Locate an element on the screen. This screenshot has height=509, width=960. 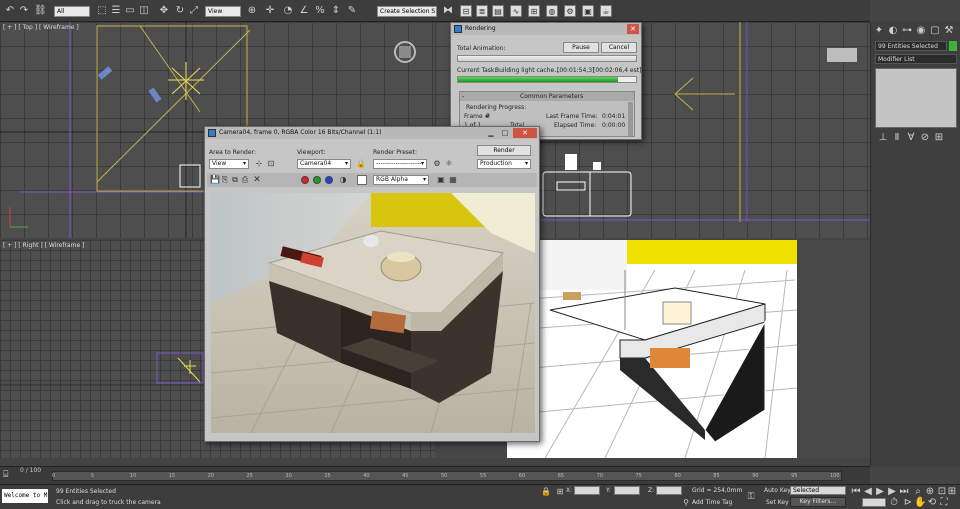
auto-region-icon: ⊡ is located at coordinates (271, 164).